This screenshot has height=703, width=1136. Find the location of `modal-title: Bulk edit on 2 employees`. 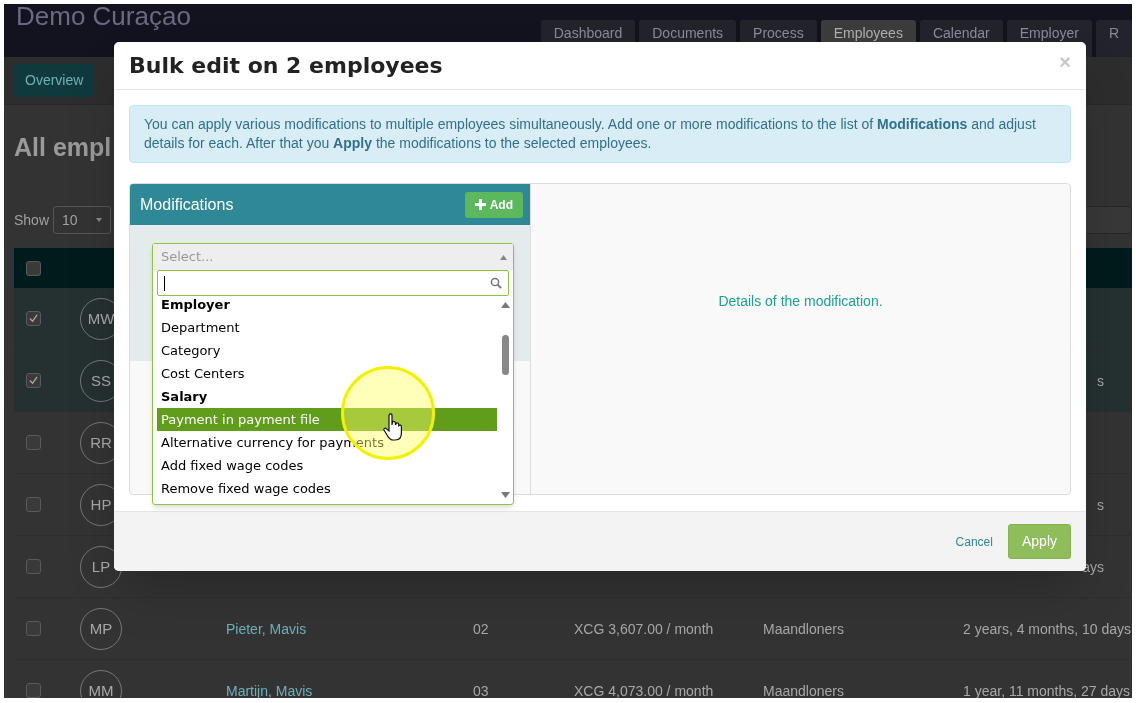

modal-title: Bulk edit on 2 employees is located at coordinates (286, 66).